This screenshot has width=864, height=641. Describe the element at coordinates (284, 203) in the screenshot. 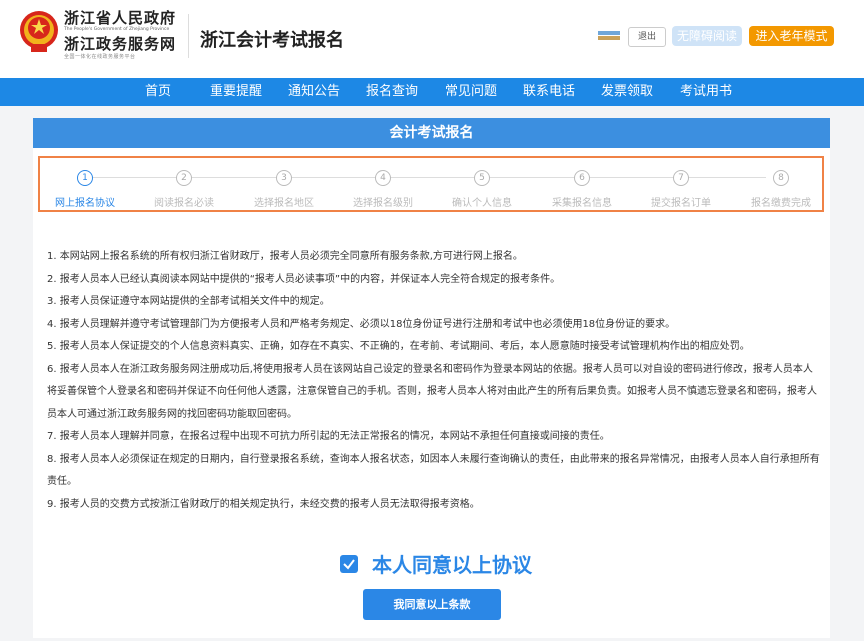

I see `step-3-label: 选择报名地区` at that location.